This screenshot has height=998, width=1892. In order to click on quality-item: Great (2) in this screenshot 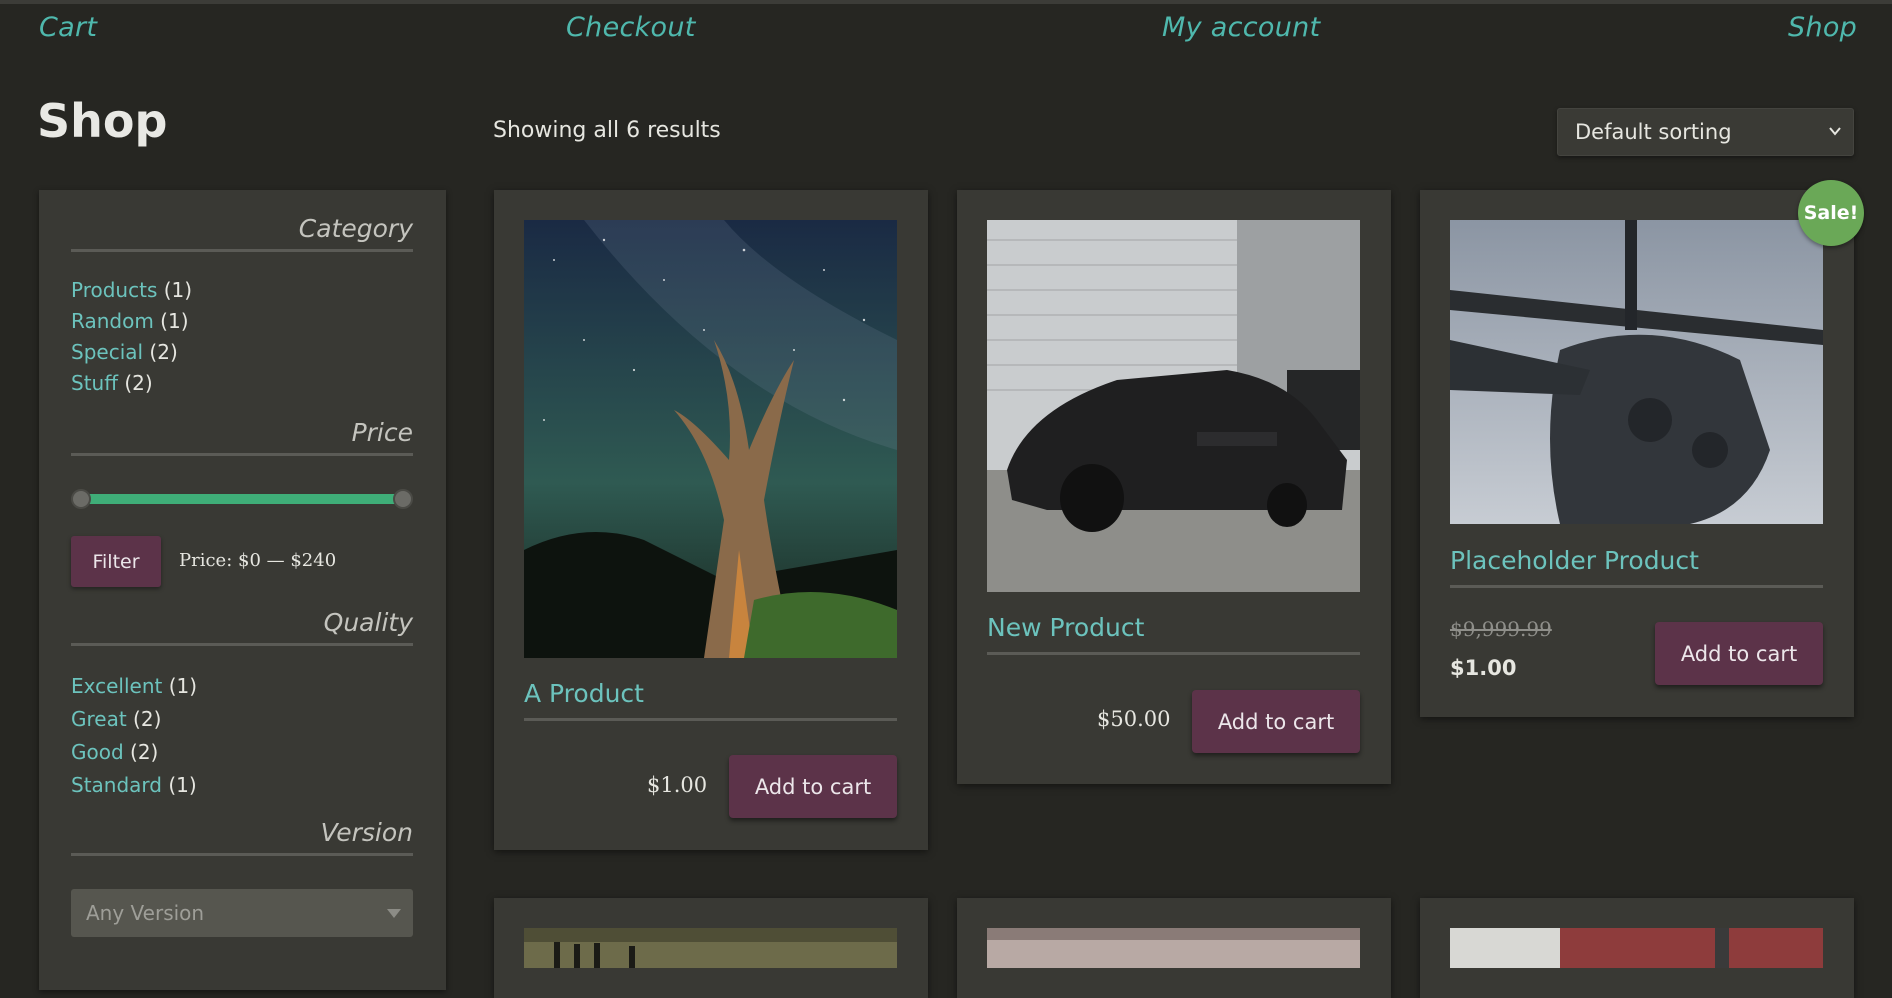, I will do `click(134, 719)`.